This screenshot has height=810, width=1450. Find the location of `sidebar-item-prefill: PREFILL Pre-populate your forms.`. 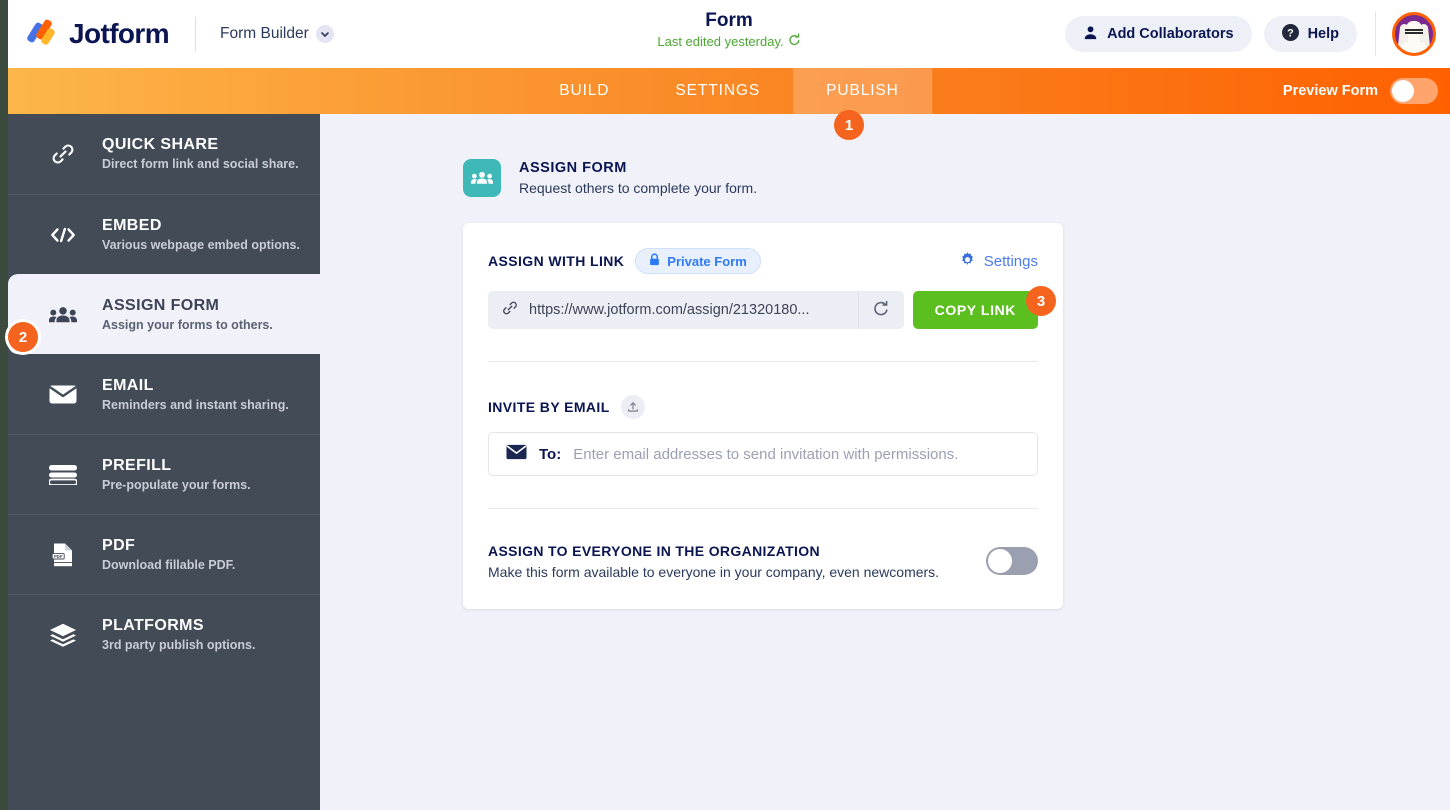

sidebar-item-prefill: PREFILL Pre-populate your forms. is located at coordinates (164, 474).